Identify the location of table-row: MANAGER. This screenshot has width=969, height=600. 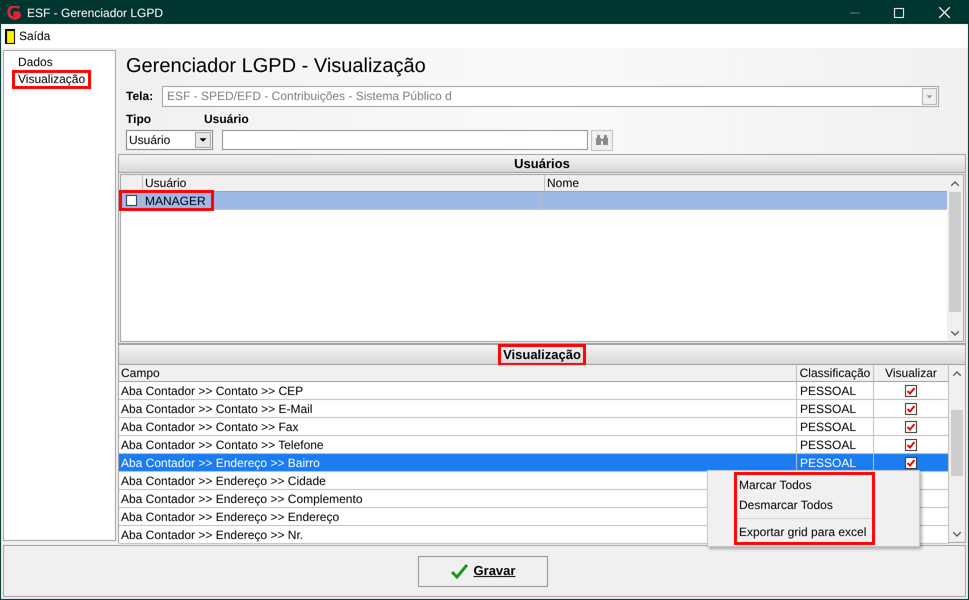
(534, 201).